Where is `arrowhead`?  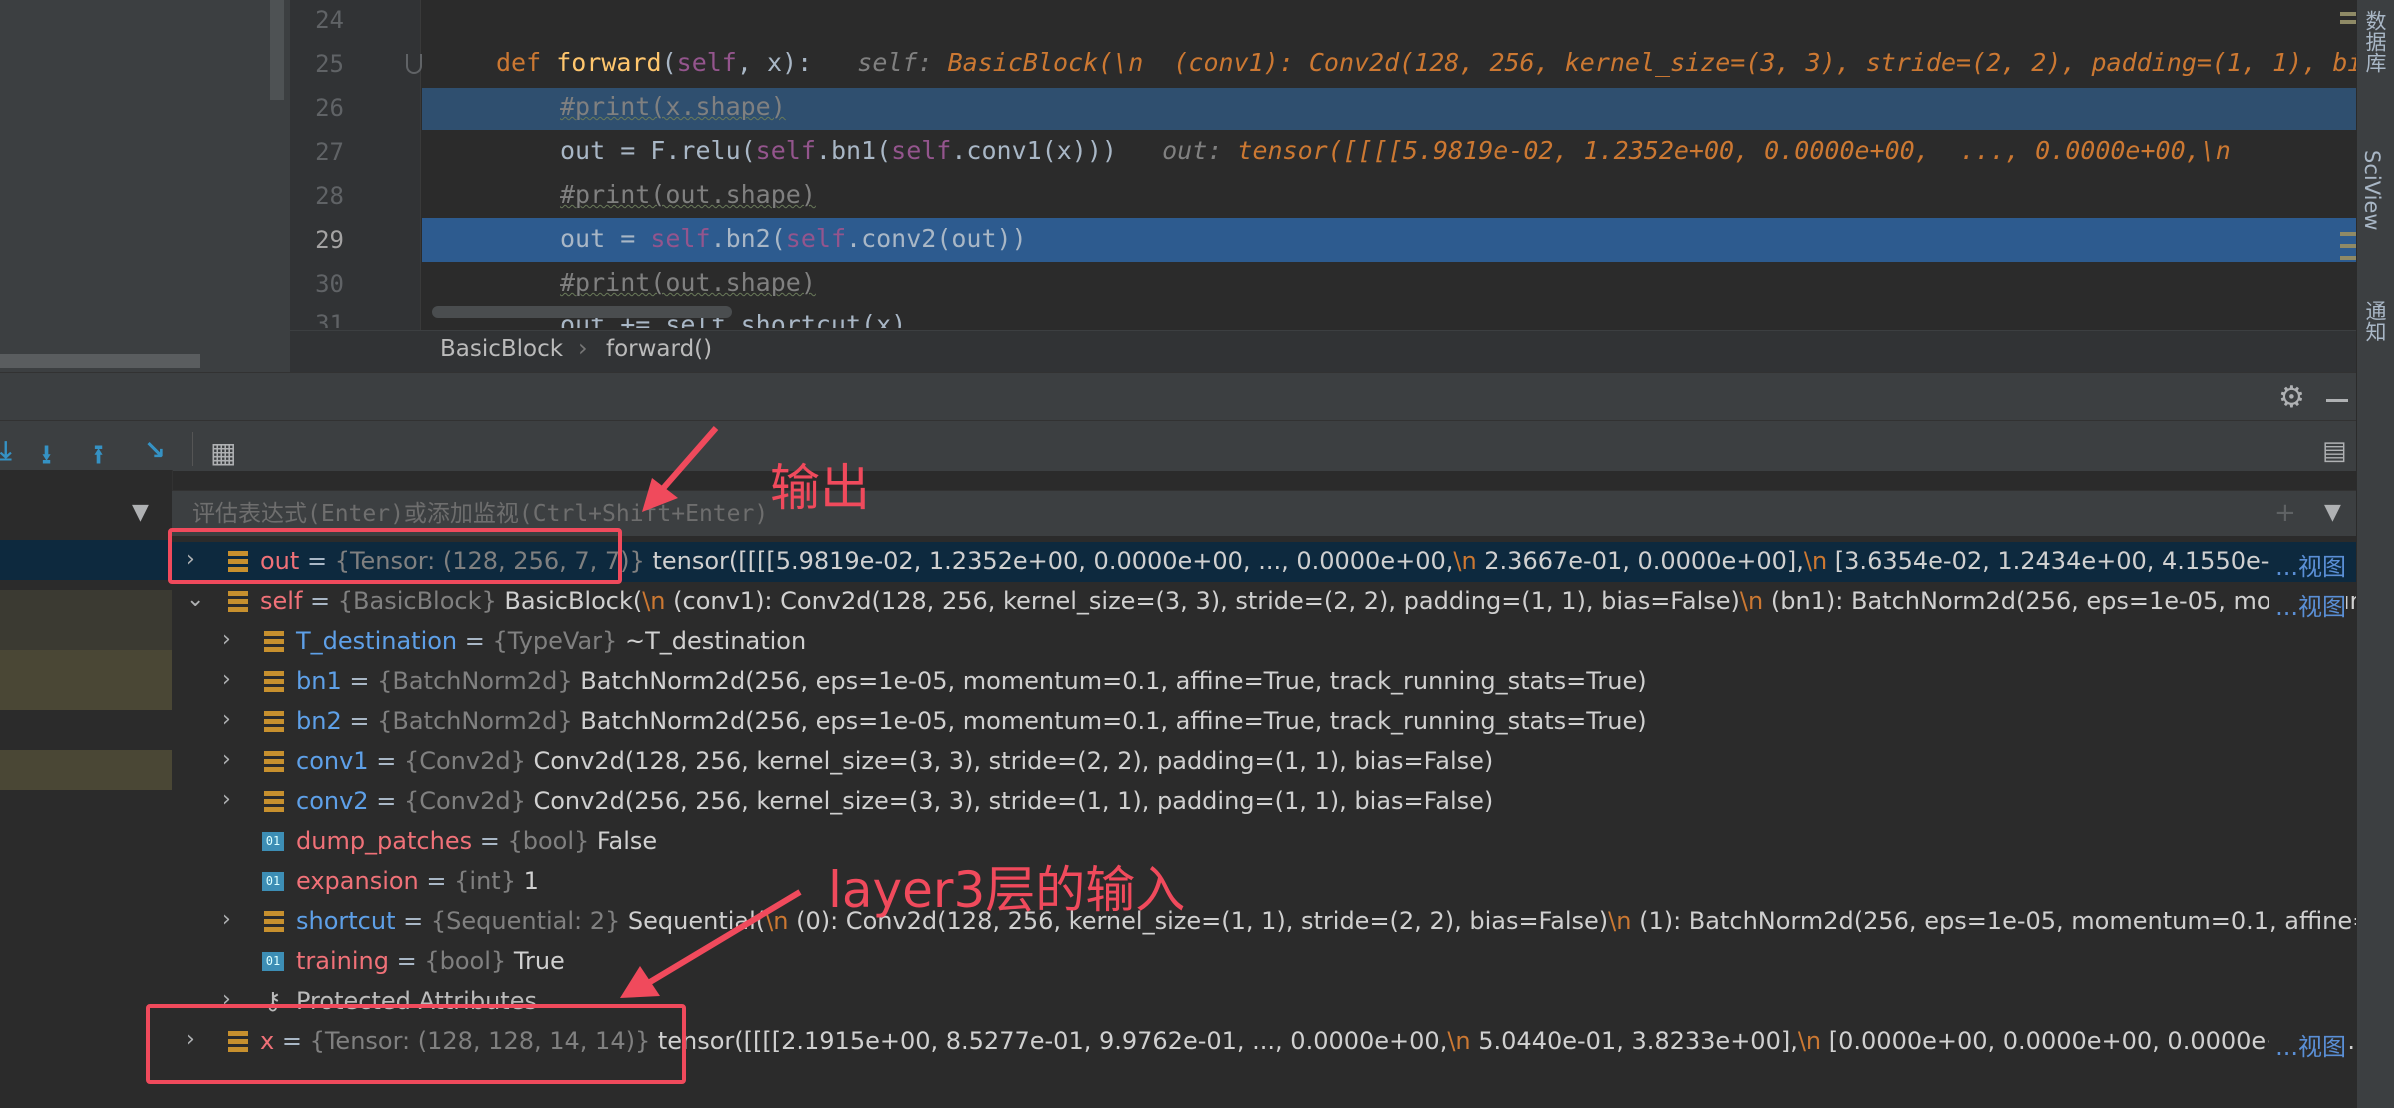 arrowhead is located at coordinates (660, 495).